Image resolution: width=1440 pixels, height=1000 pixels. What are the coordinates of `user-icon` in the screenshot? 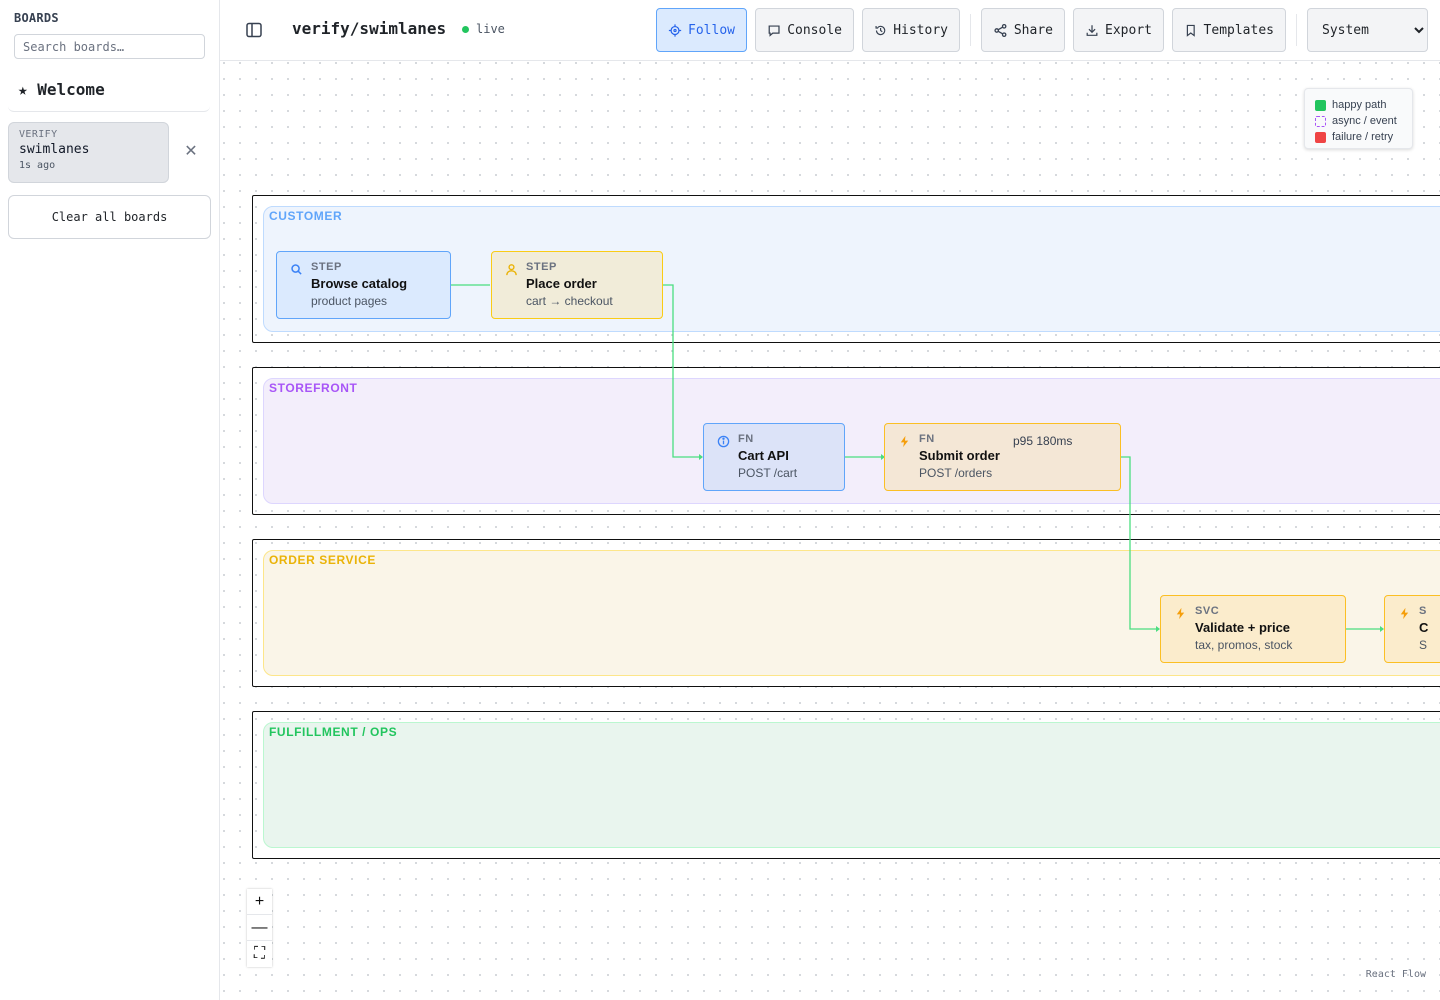 It's located at (511, 270).